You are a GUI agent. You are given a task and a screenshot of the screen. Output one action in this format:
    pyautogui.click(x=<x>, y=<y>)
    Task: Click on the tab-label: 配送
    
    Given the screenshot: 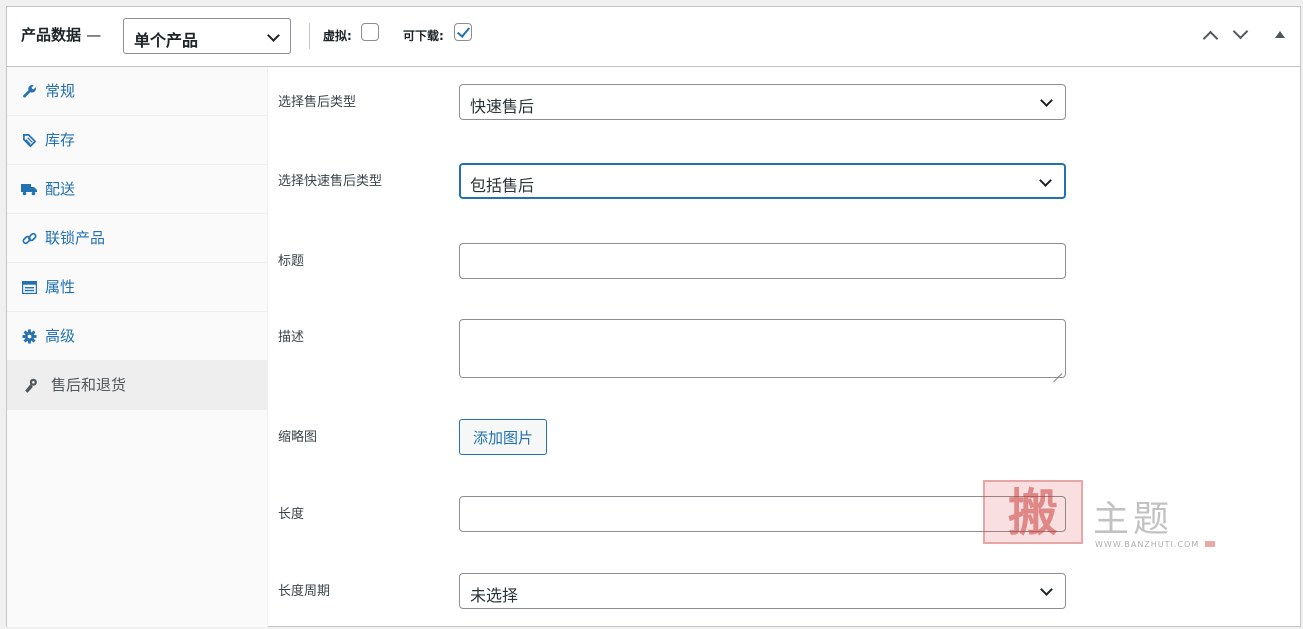 What is the action you would take?
    pyautogui.click(x=60, y=188)
    